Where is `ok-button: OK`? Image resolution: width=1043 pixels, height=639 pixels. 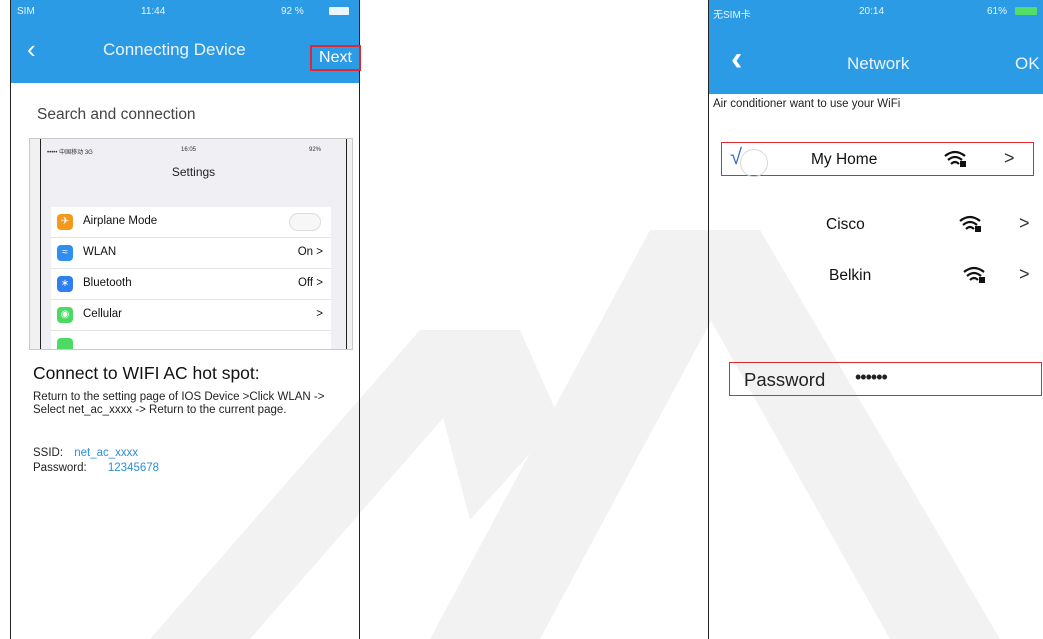 ok-button: OK is located at coordinates (1027, 64).